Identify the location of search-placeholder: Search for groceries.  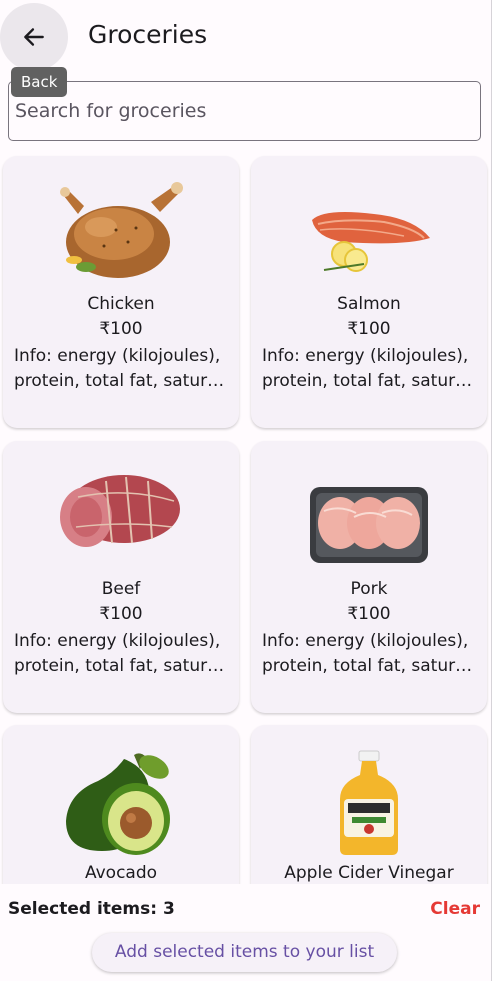
(111, 111).